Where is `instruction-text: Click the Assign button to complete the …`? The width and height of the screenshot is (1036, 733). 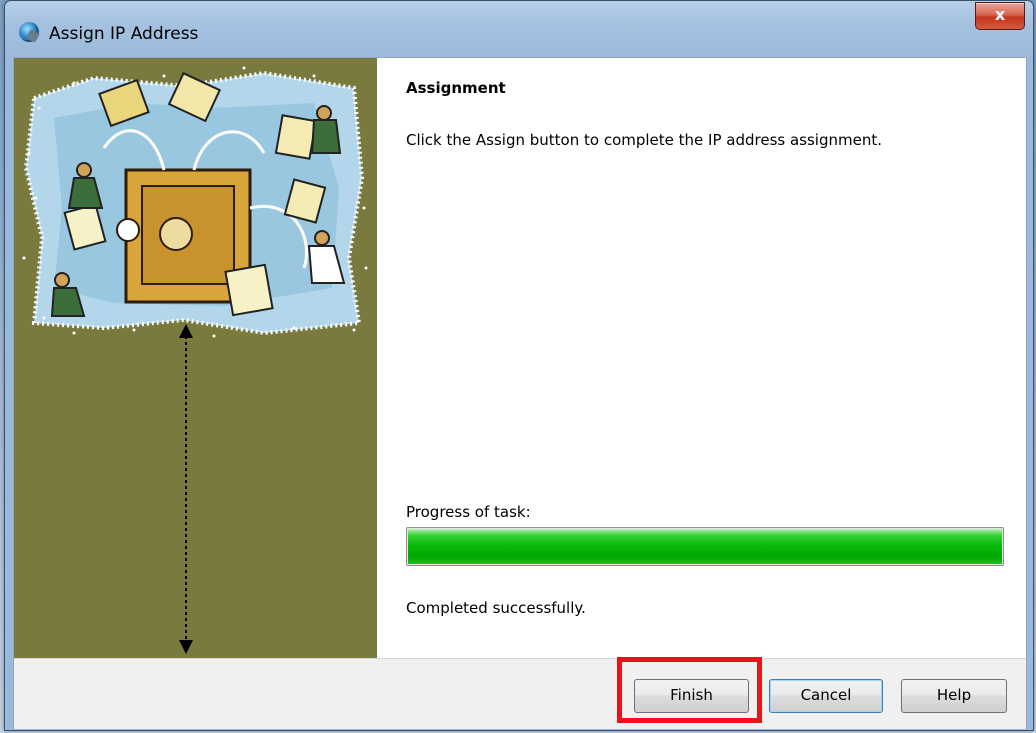 instruction-text: Click the Assign button to complete the … is located at coordinates (644, 140).